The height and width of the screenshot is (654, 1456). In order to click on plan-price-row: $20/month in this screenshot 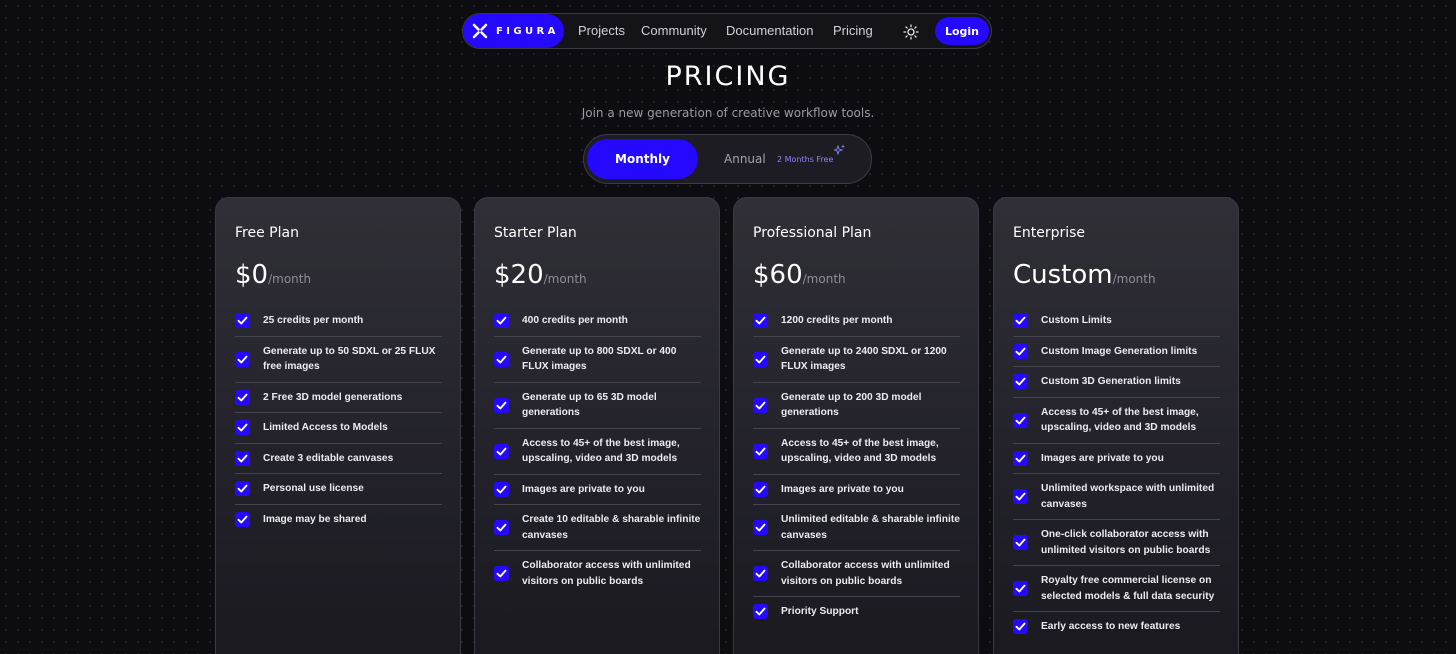, I will do `click(540, 275)`.